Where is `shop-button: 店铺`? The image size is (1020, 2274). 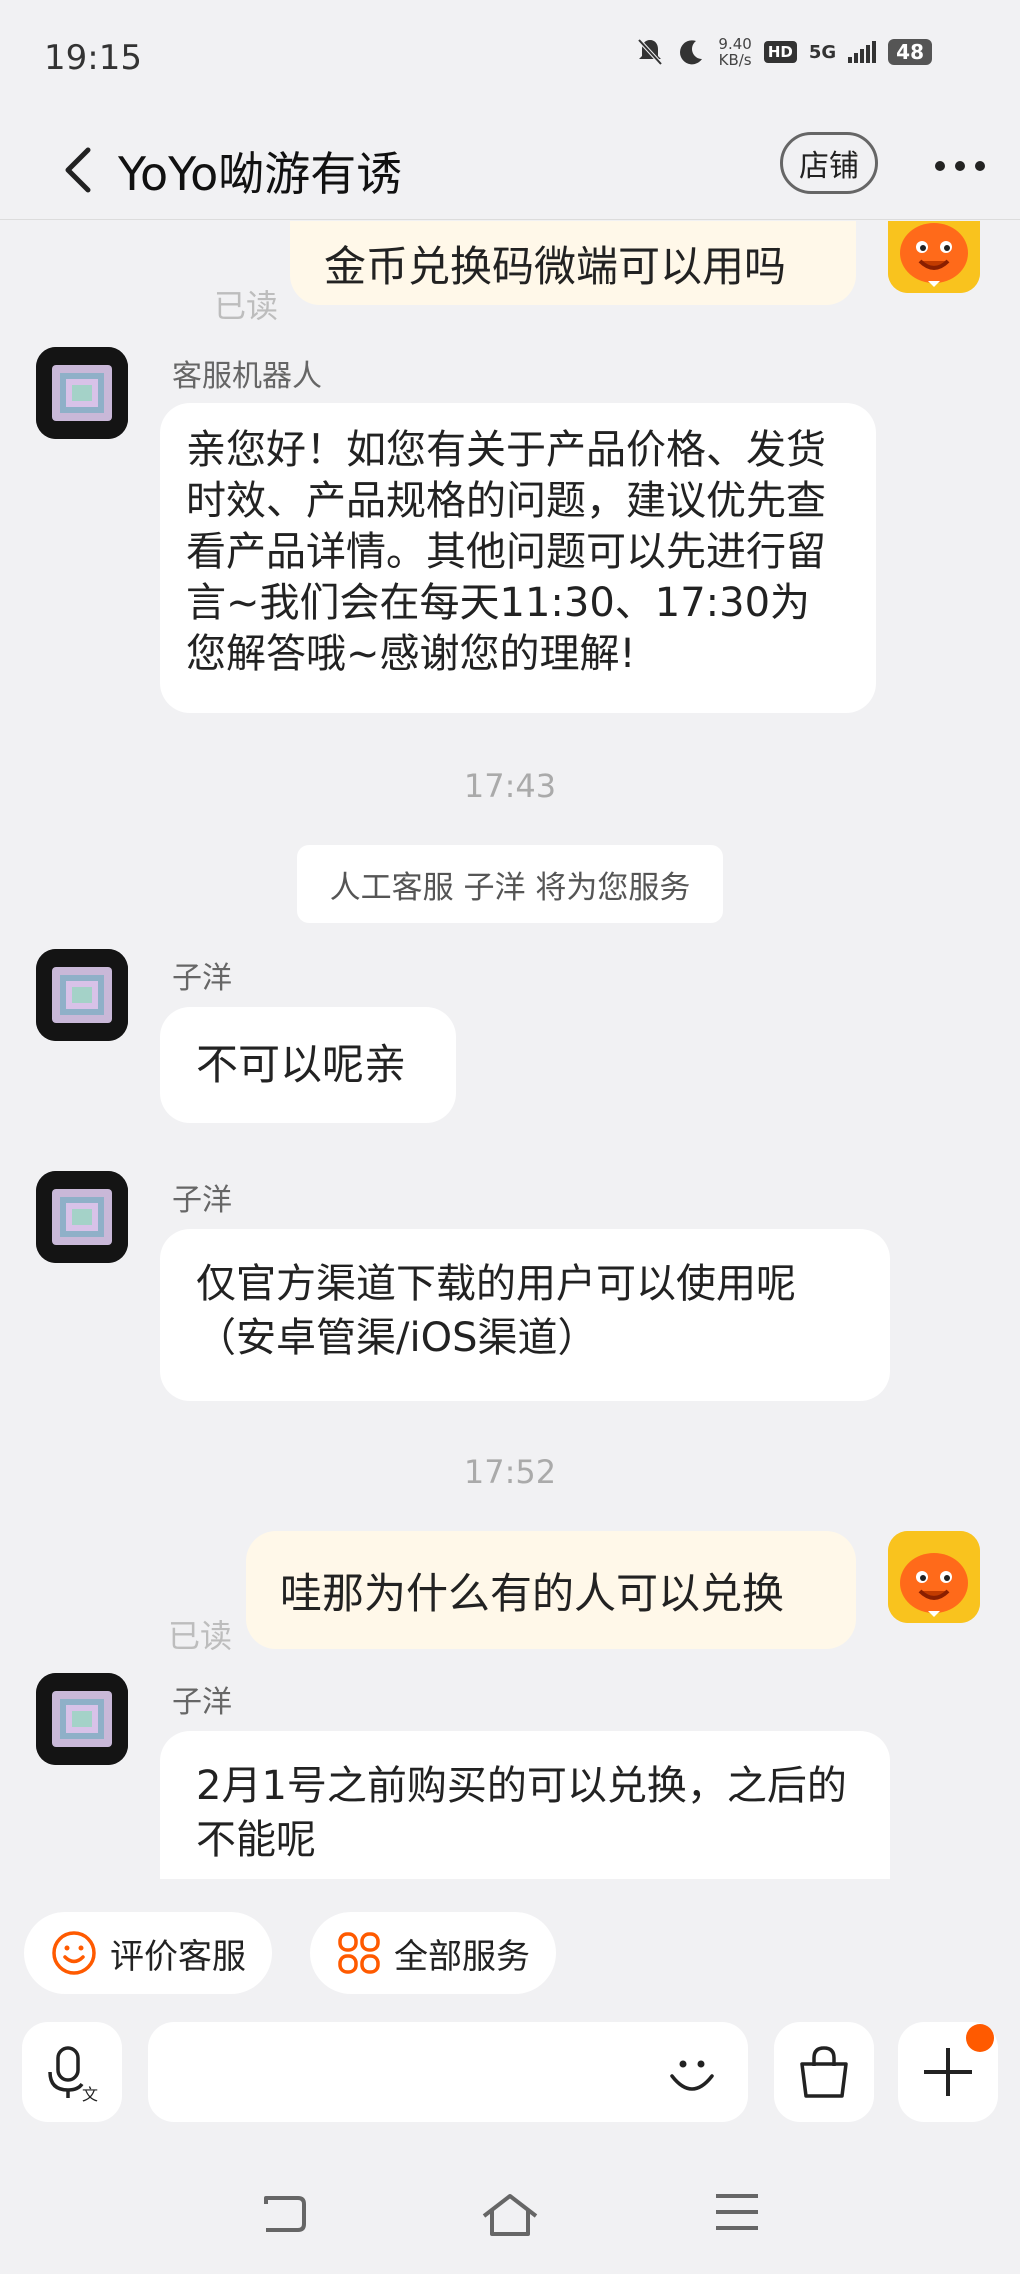 shop-button: 店铺 is located at coordinates (829, 163).